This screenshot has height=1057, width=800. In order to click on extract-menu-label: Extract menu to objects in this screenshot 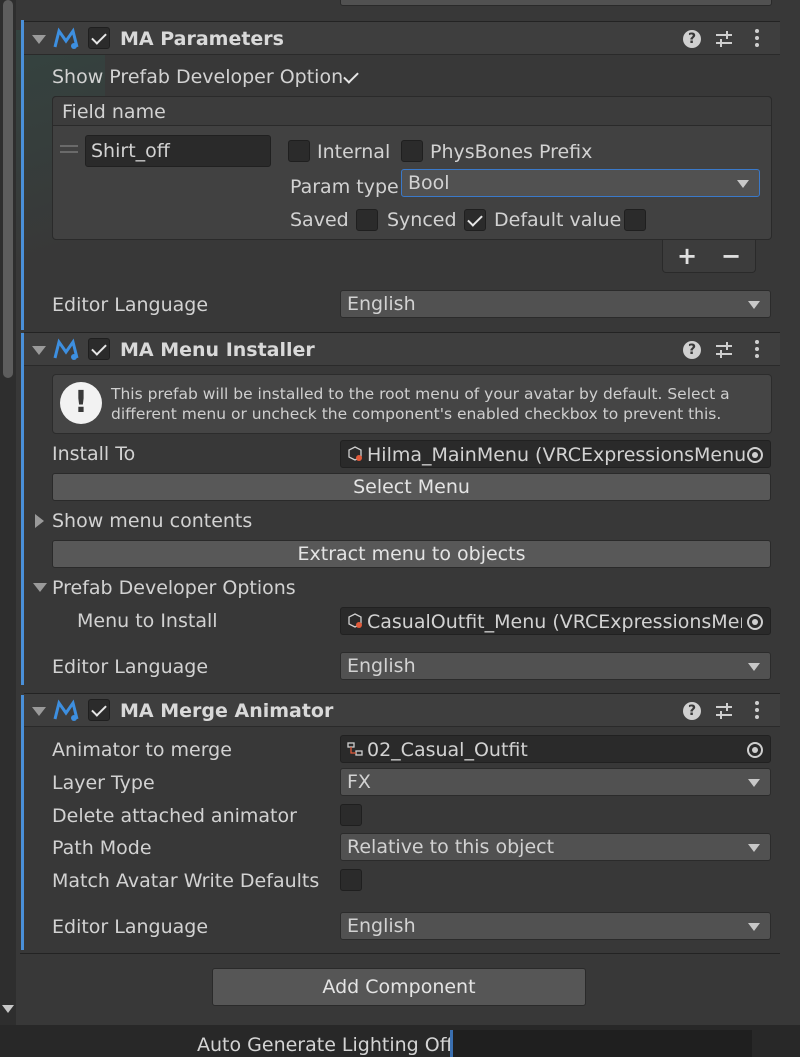, I will do `click(411, 554)`.